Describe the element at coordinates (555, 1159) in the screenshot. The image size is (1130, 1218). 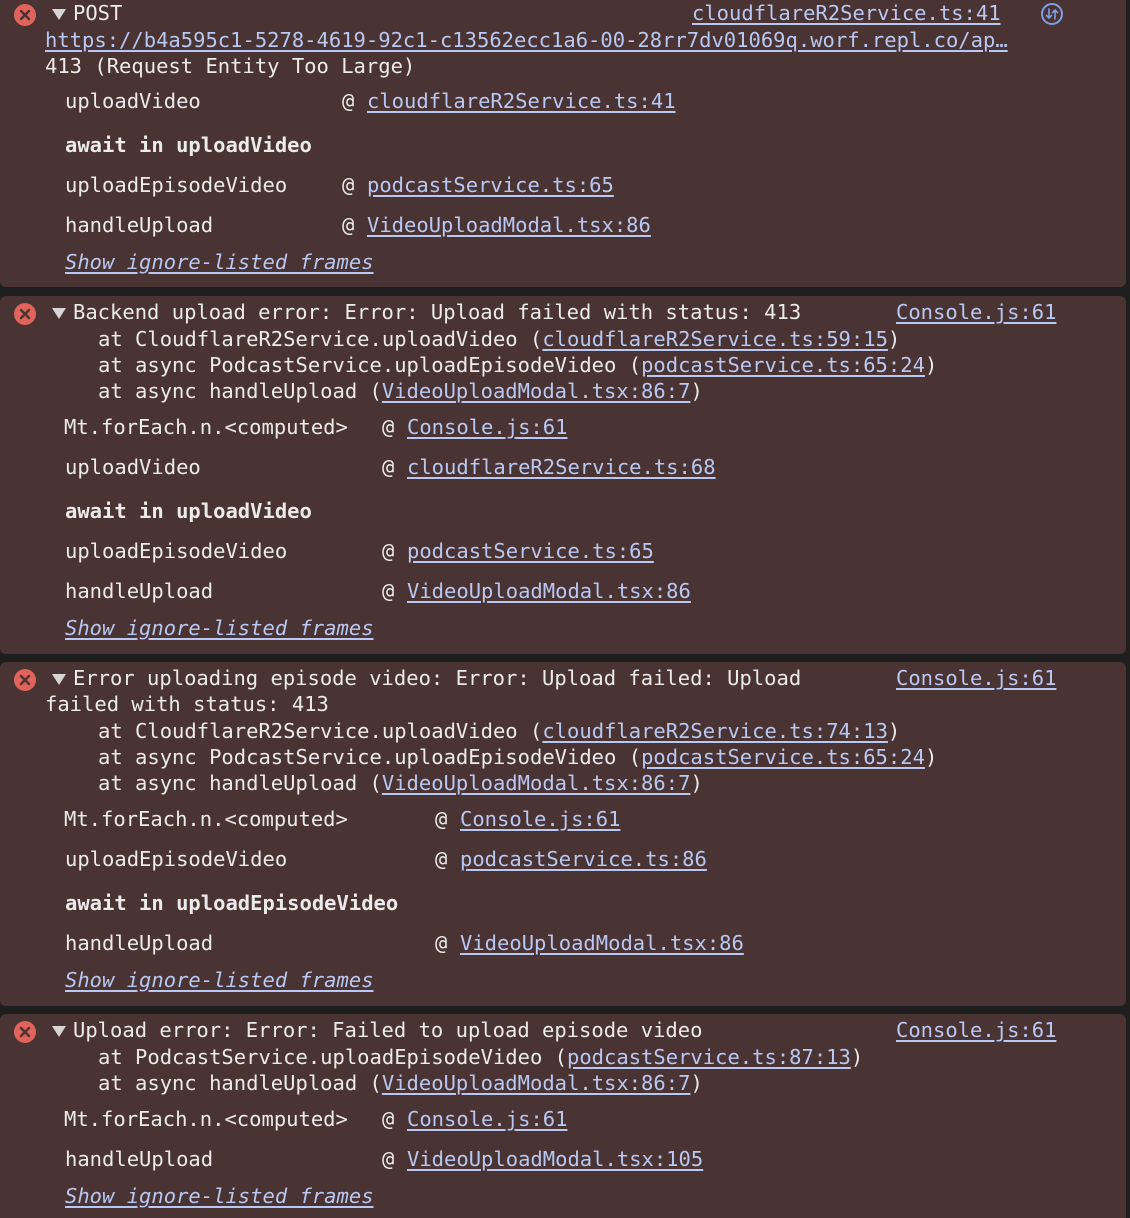
I see `stack-frame-link: VideoUploadModal.tsx:105` at that location.